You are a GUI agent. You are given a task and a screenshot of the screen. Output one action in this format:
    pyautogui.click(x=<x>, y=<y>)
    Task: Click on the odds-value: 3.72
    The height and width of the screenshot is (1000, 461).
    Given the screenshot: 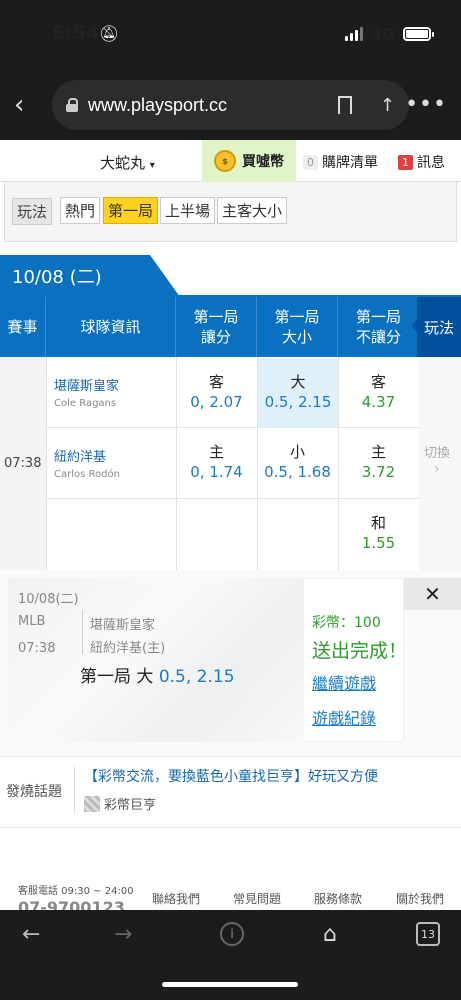 What is the action you would take?
    pyautogui.click(x=378, y=472)
    